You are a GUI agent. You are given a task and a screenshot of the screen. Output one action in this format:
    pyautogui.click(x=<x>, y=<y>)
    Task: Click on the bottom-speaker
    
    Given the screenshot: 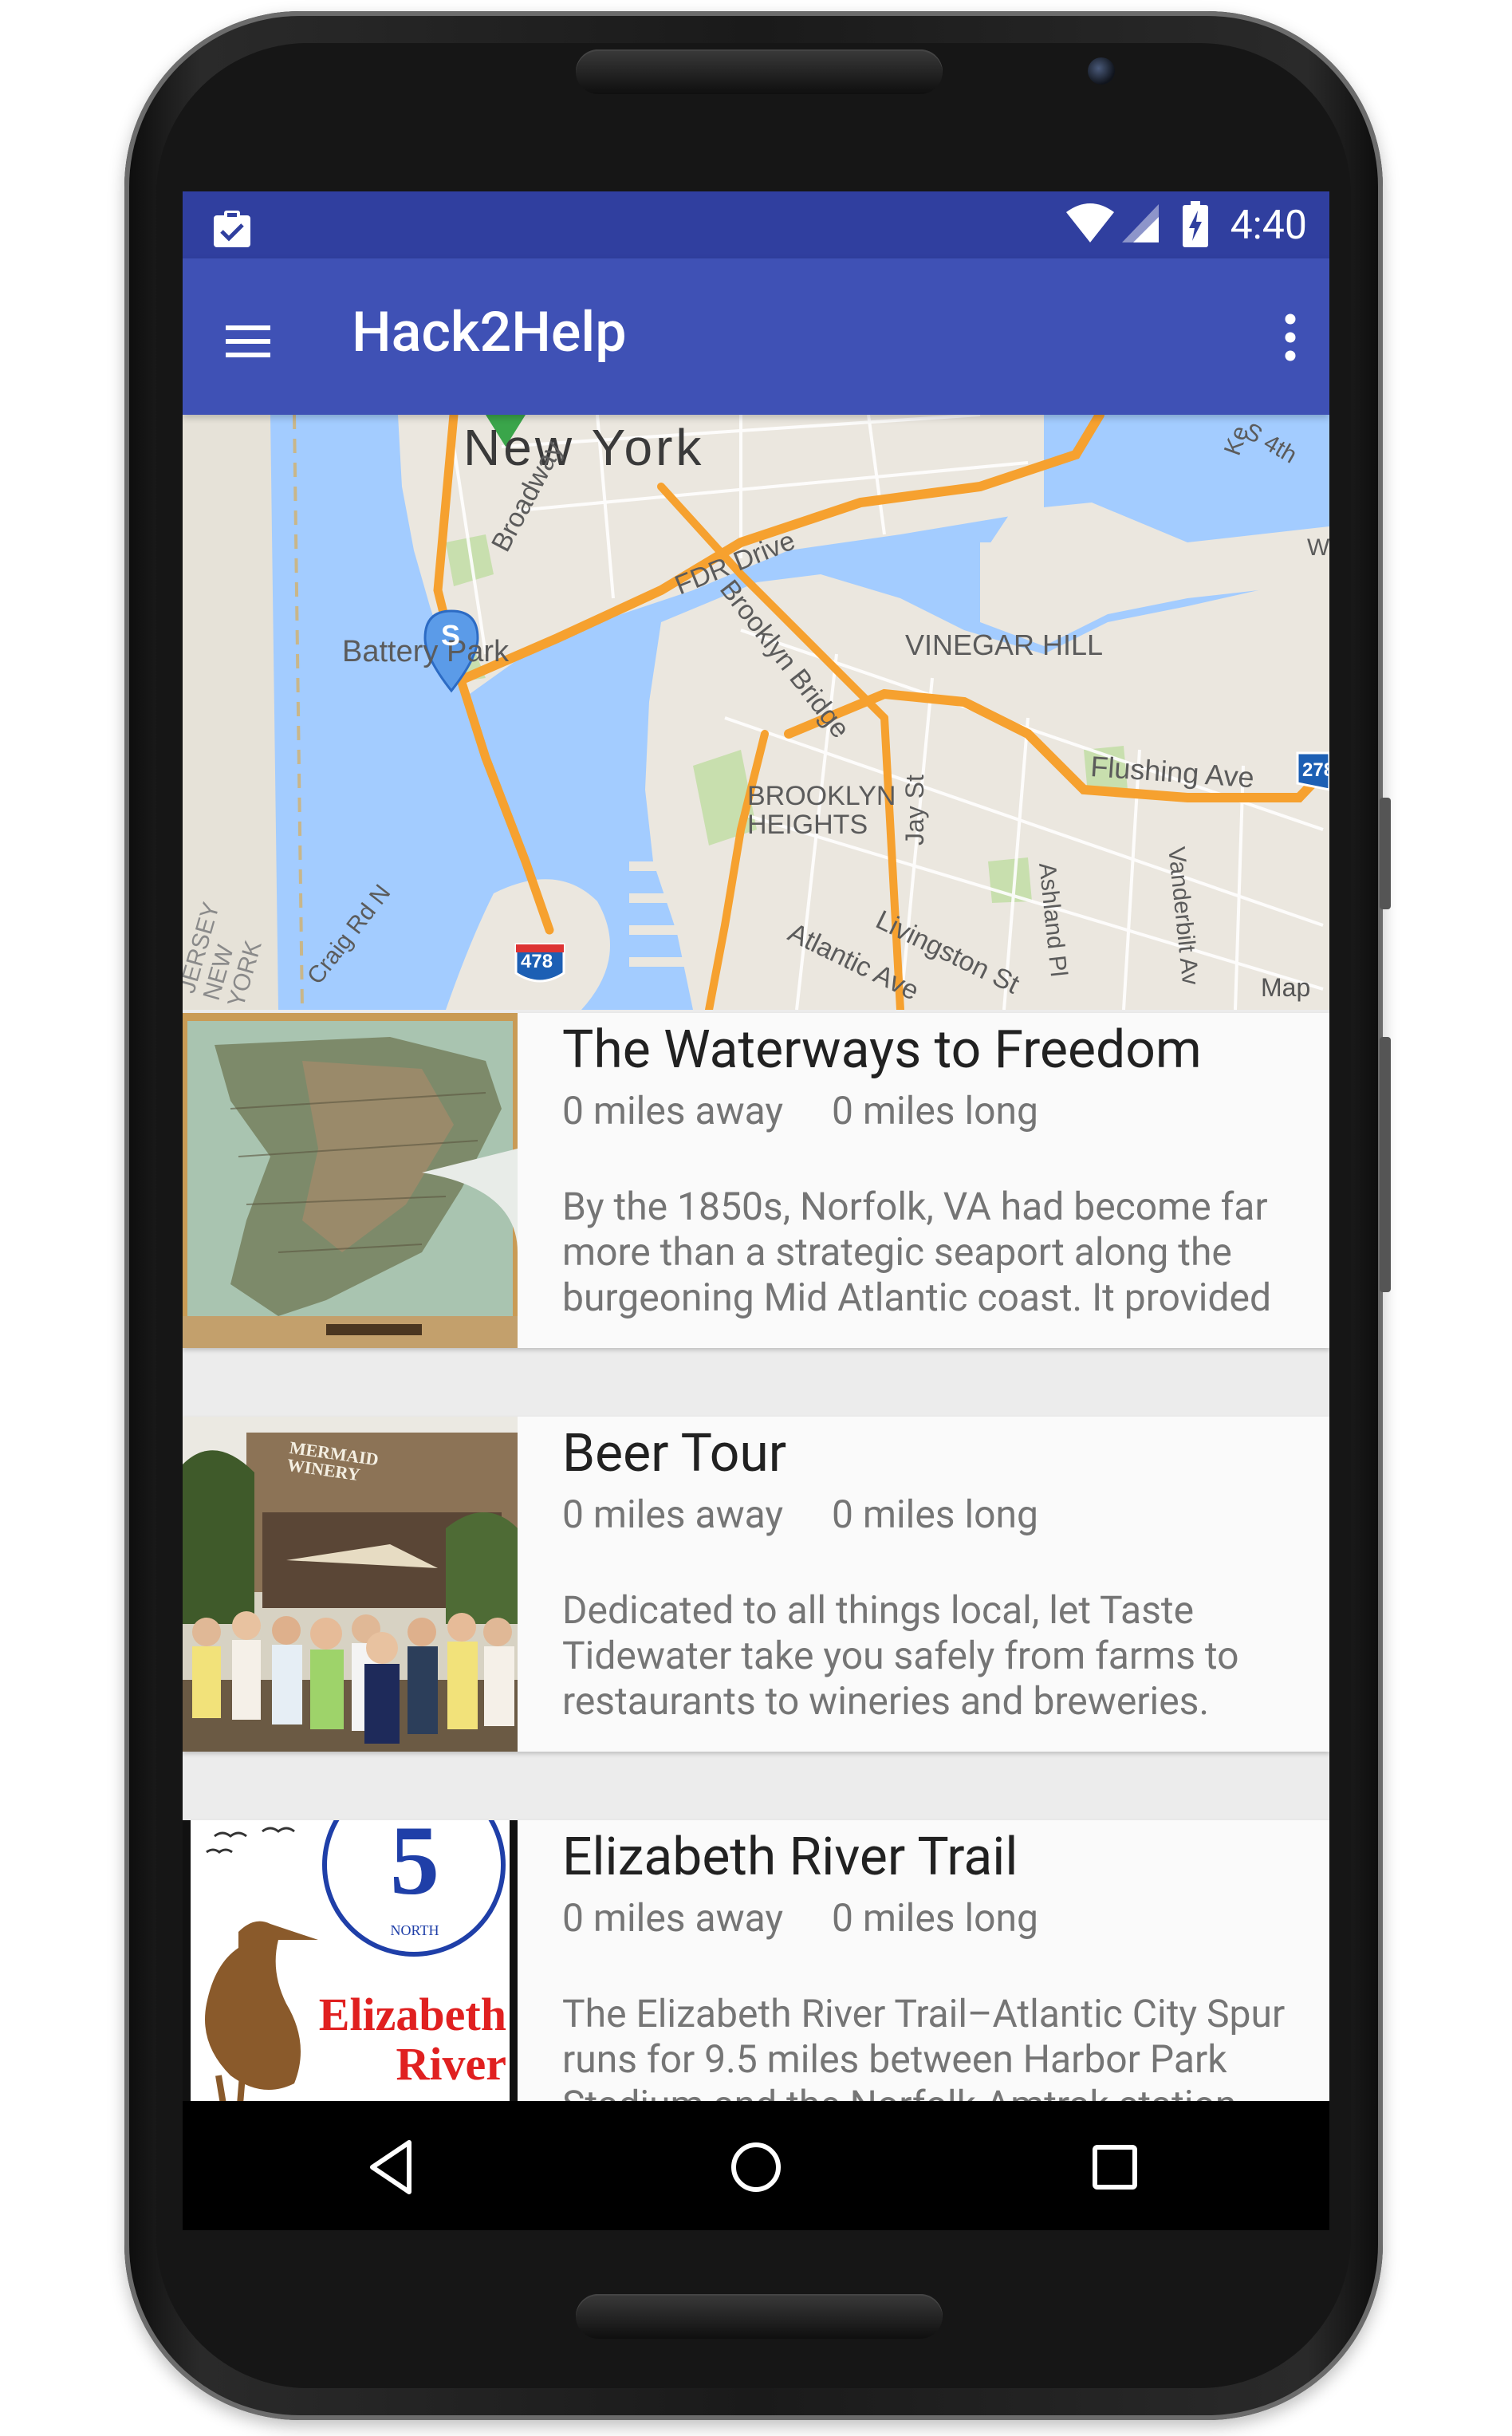 What is the action you would take?
    pyautogui.click(x=759, y=2317)
    